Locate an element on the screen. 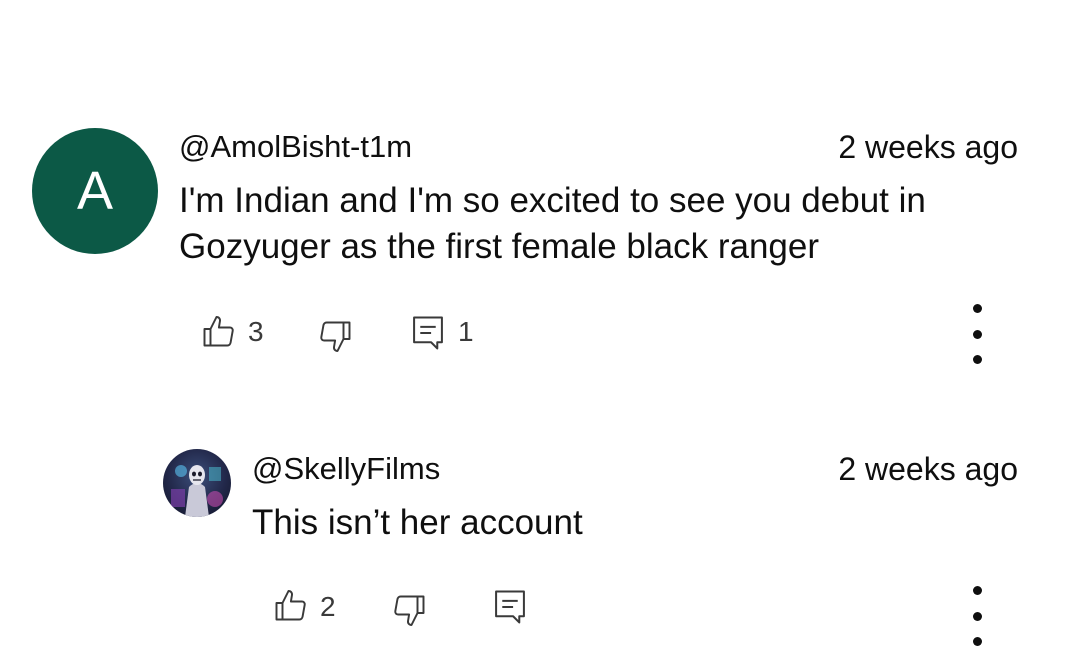 This screenshot has width=1080, height=661. avatar-letter: A is located at coordinates (95, 191).